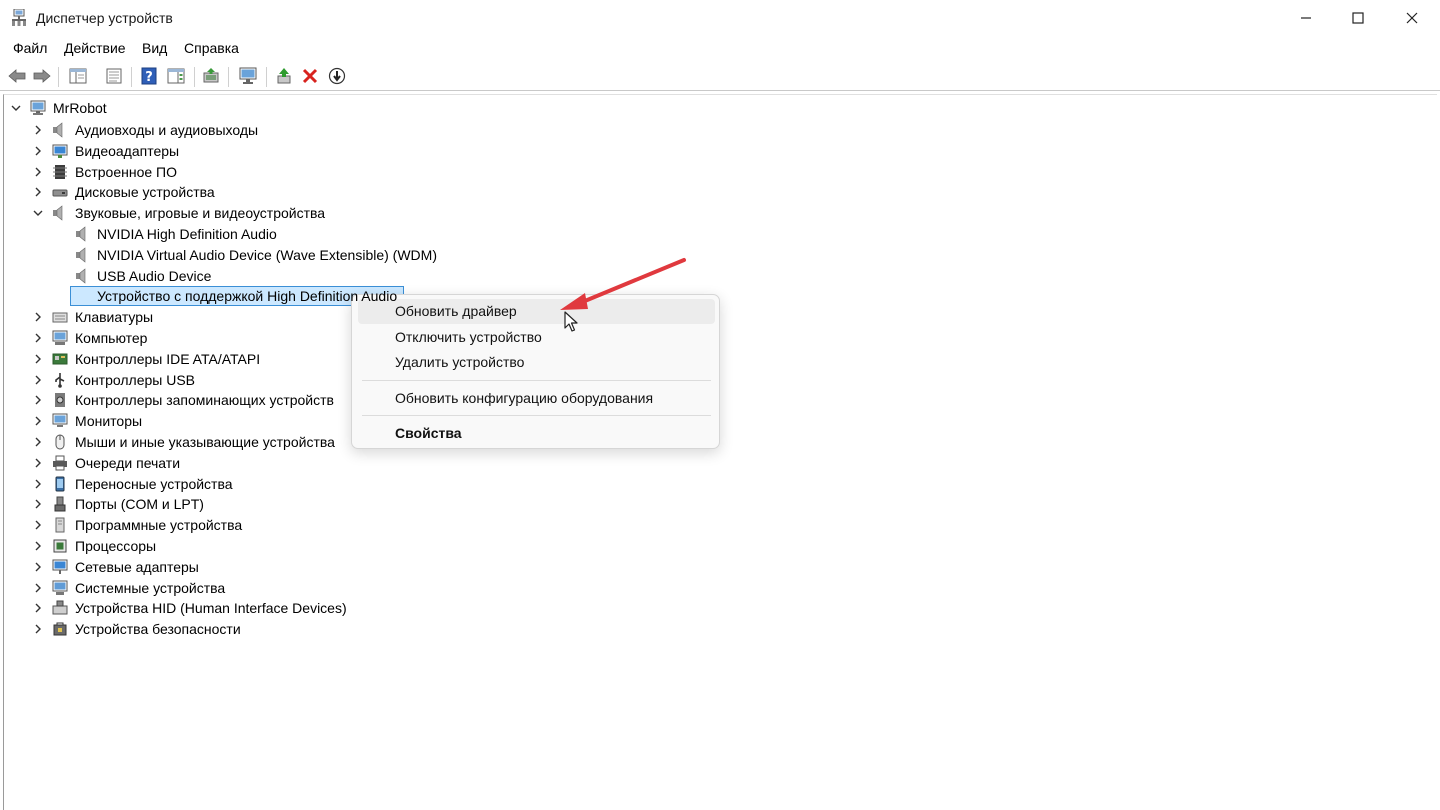 Image resolution: width=1440 pixels, height=810 pixels. What do you see at coordinates (60, 525) in the screenshot?
I see `software-device-icon` at bounding box center [60, 525].